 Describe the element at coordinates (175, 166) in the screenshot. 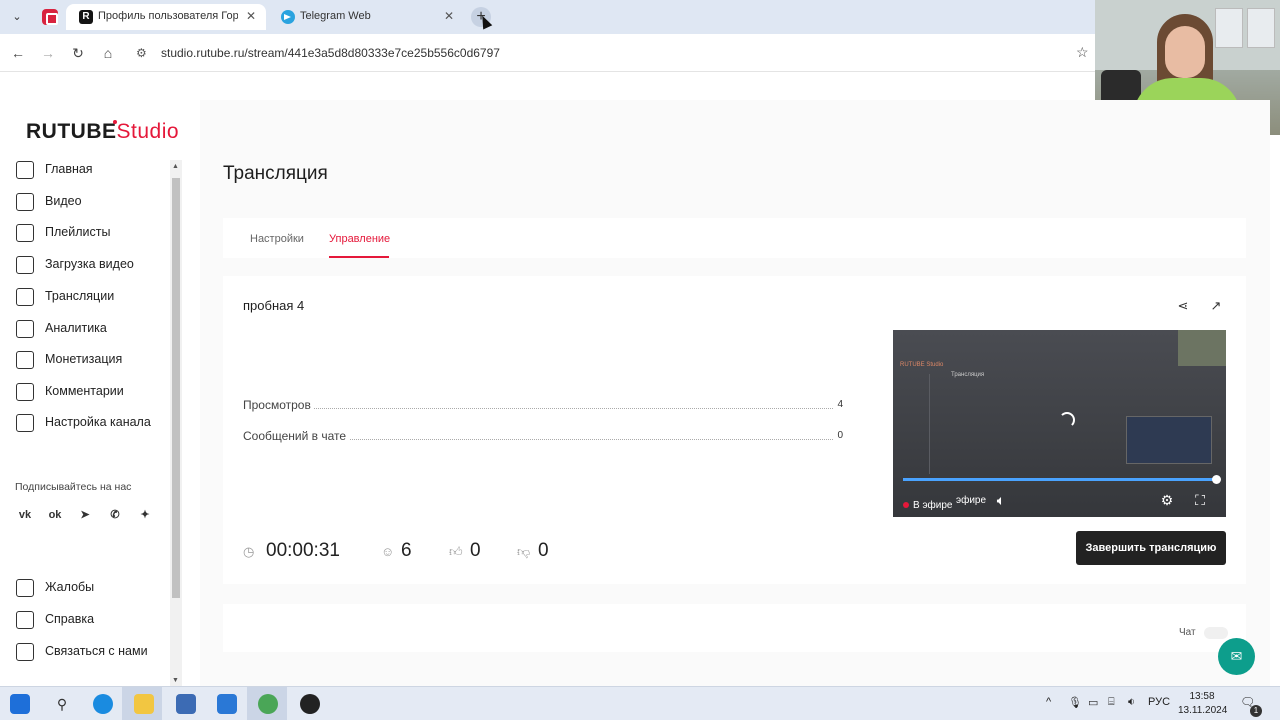

I see `scroll-up-arrow-icon: ▲` at that location.